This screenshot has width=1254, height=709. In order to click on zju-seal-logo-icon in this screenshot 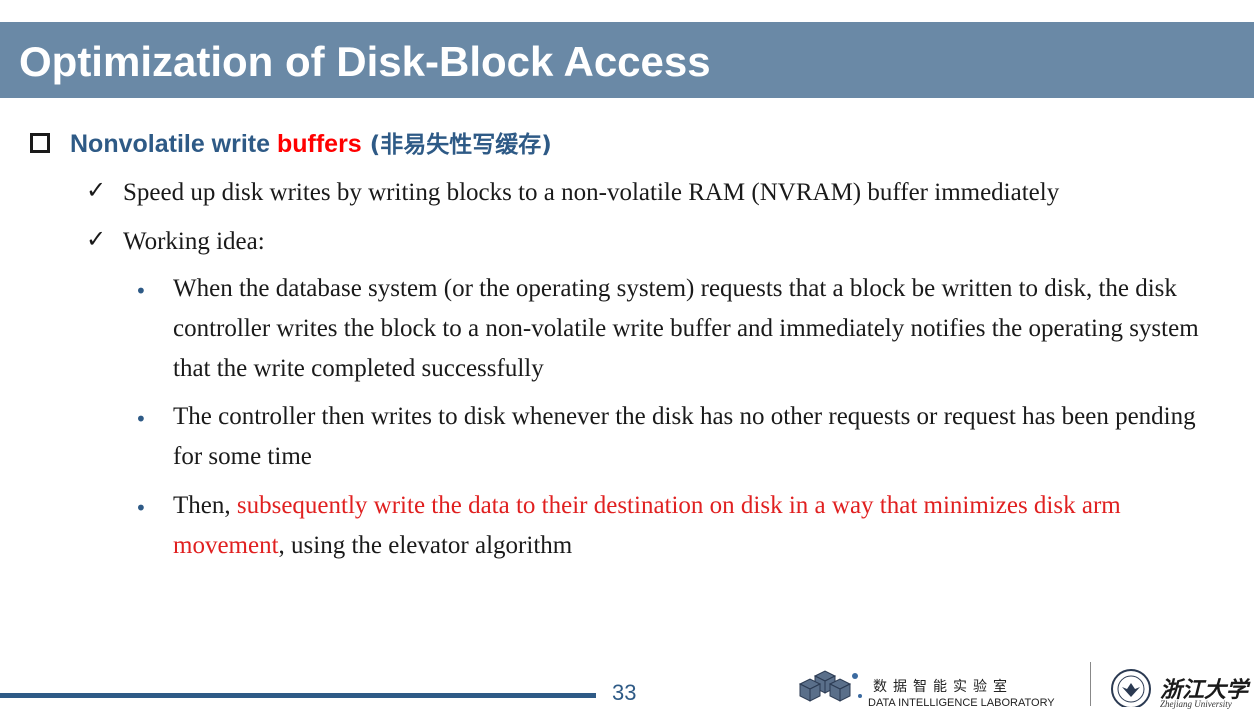, I will do `click(1131, 688)`.